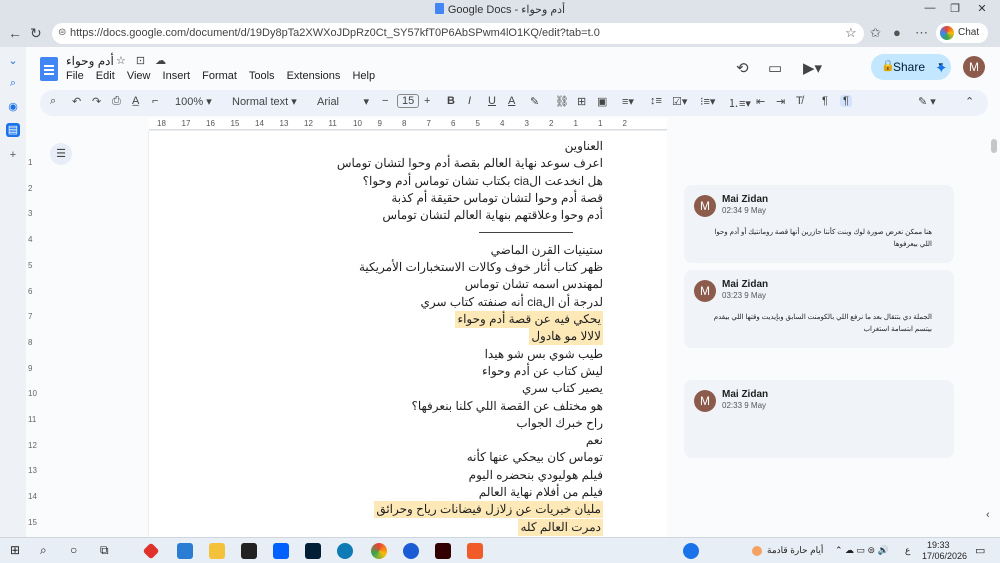 This screenshot has height=563, width=1000. Describe the element at coordinates (679, 101) in the screenshot. I see `checklist-icon: ☑▾` at that location.